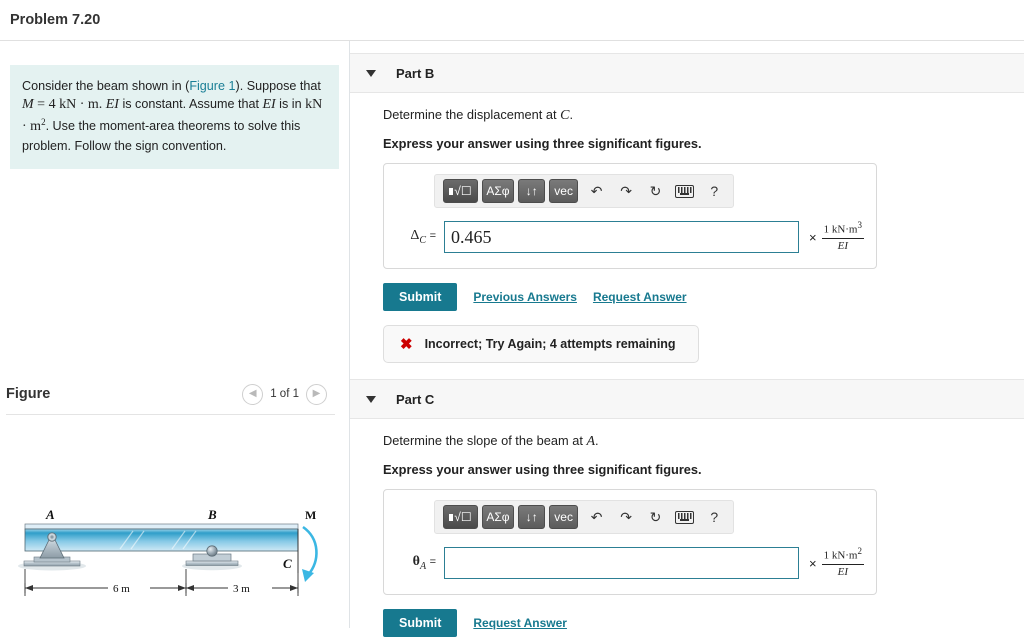 The width and height of the screenshot is (1024, 637). I want to click on statement-ei-2: EI, so click(269, 105).